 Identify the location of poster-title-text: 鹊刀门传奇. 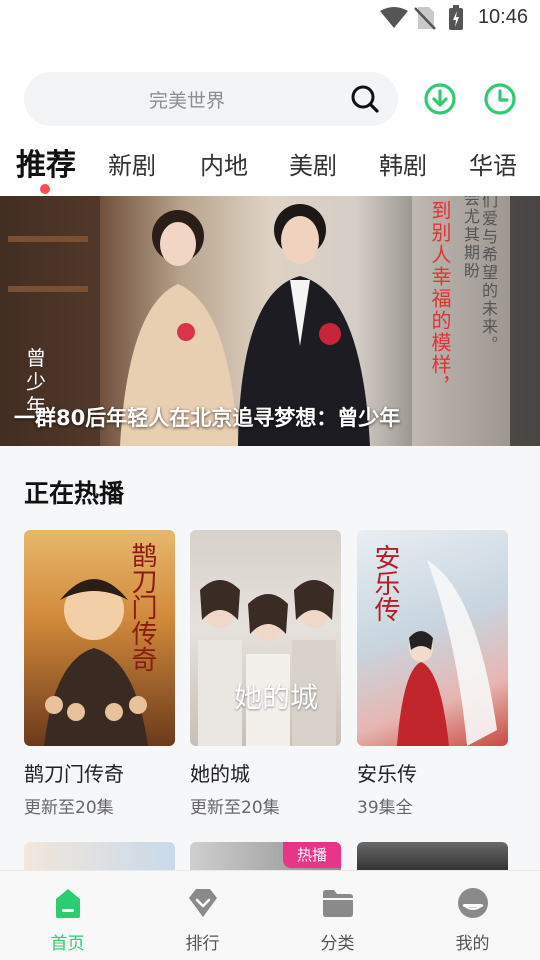
(142, 607).